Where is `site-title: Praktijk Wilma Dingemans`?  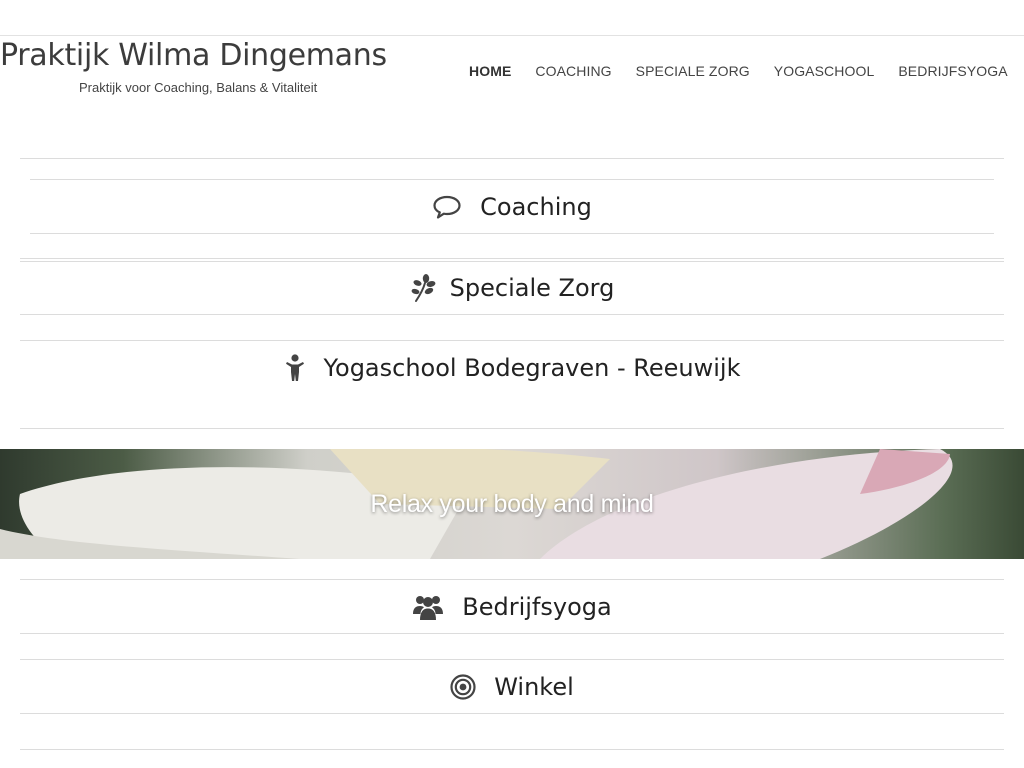
site-title: Praktijk Wilma Dingemans is located at coordinates (193, 55).